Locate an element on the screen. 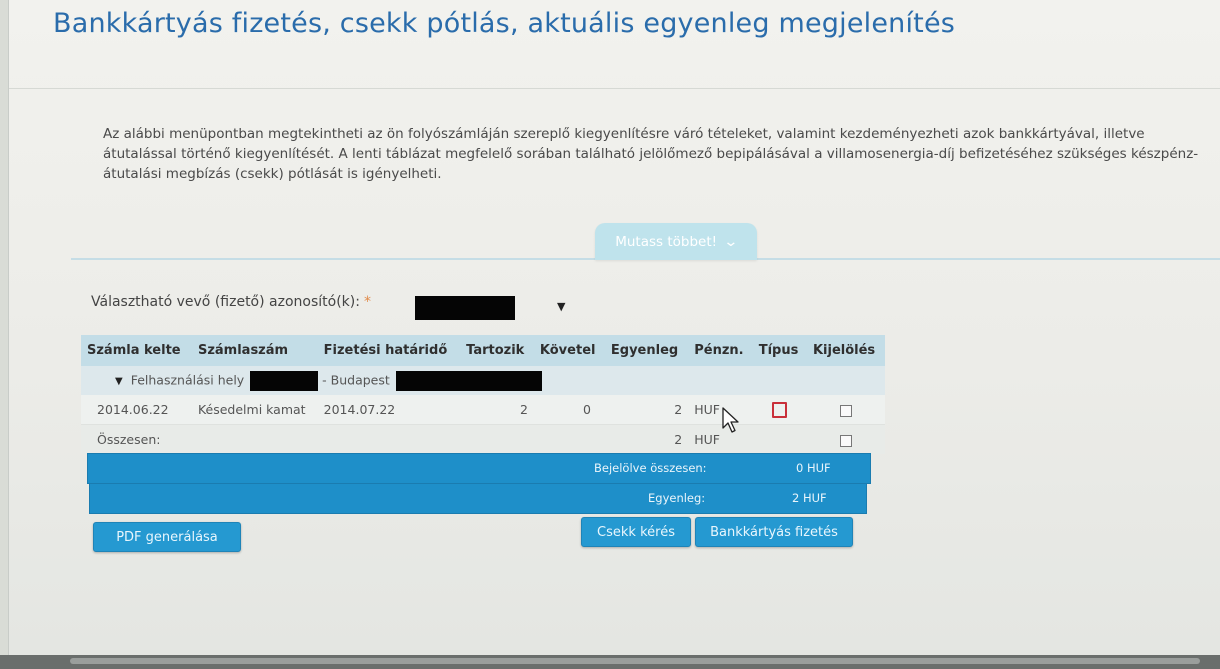 The image size is (1220, 669). total-balance: 2 is located at coordinates (646, 439).